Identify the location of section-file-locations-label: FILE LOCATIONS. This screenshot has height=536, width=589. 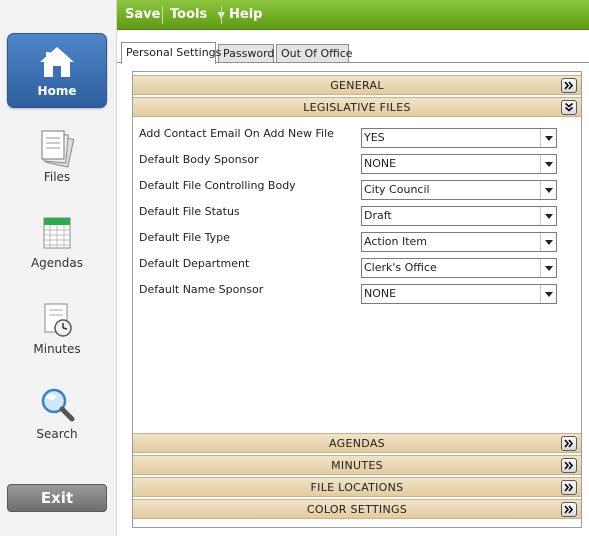
(357, 487).